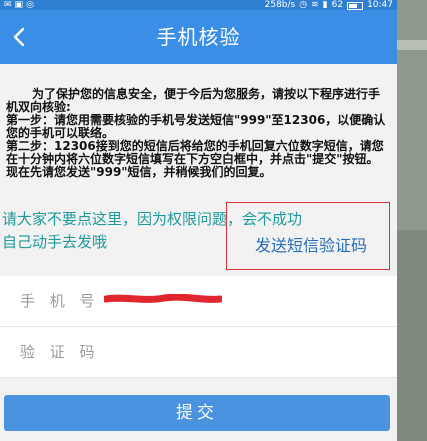 This screenshot has width=427, height=441. I want to click on status-left-icons: ✉ ▣ ◎, so click(19, 5).